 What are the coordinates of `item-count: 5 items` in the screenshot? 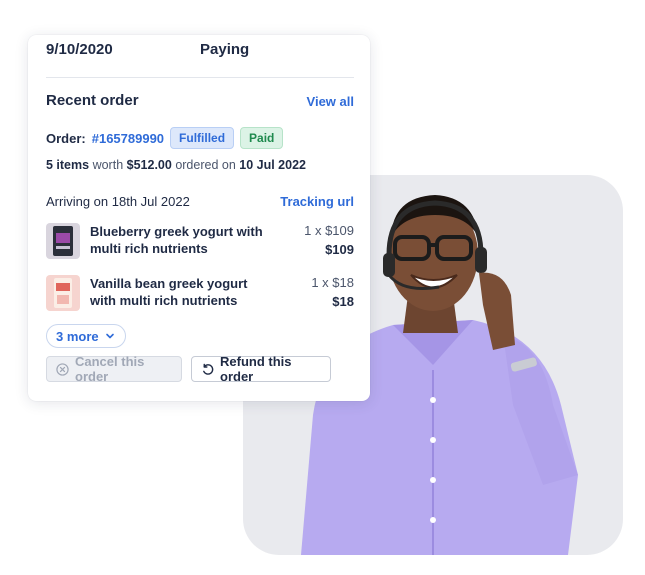 It's located at (68, 165).